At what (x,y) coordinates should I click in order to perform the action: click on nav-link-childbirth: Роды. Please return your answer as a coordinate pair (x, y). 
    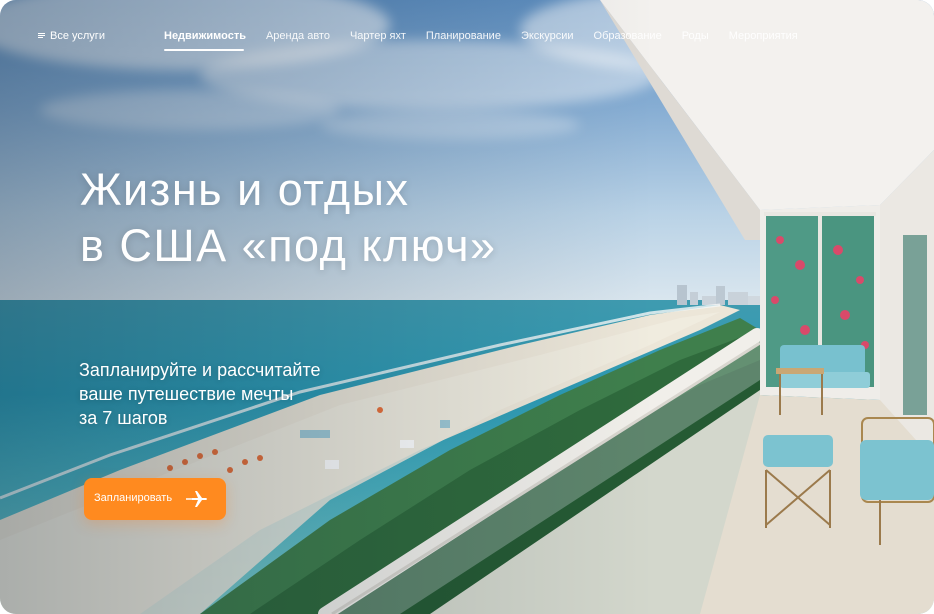
    Looking at the image, I should click on (695, 36).